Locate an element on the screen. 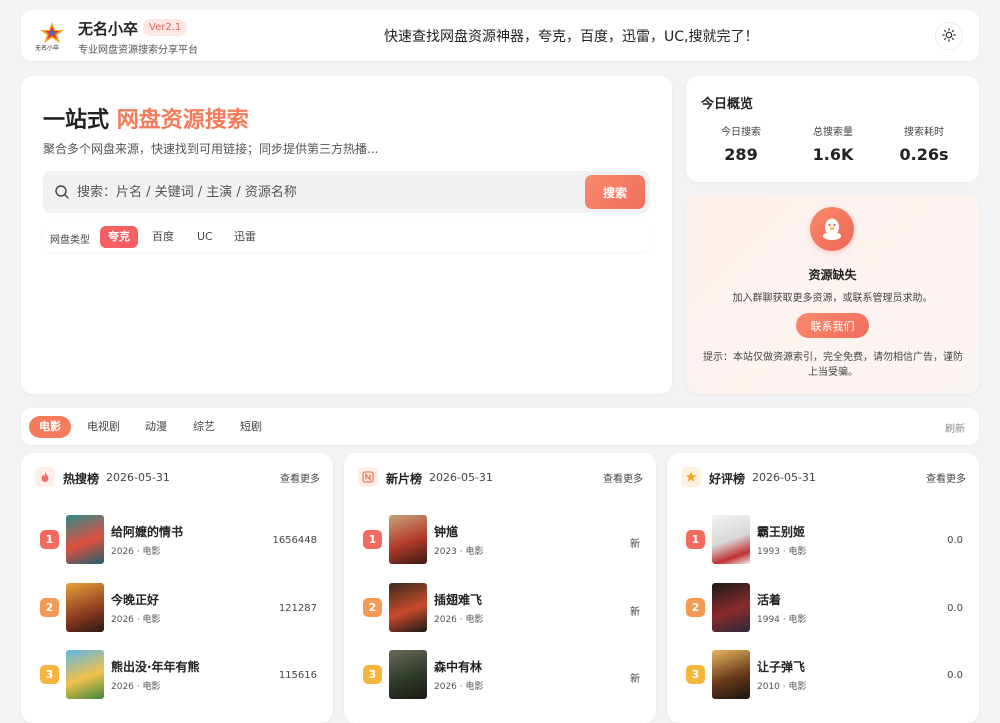  list-item: 2 活着 1994 · 电影 0.0 is located at coordinates (823, 606).